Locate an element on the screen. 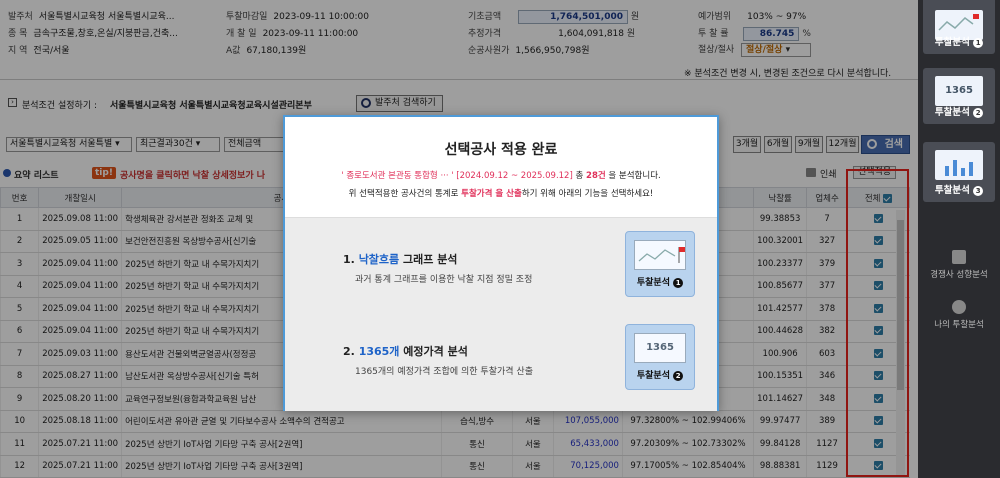  bar-chart-icon is located at coordinates (959, 165).